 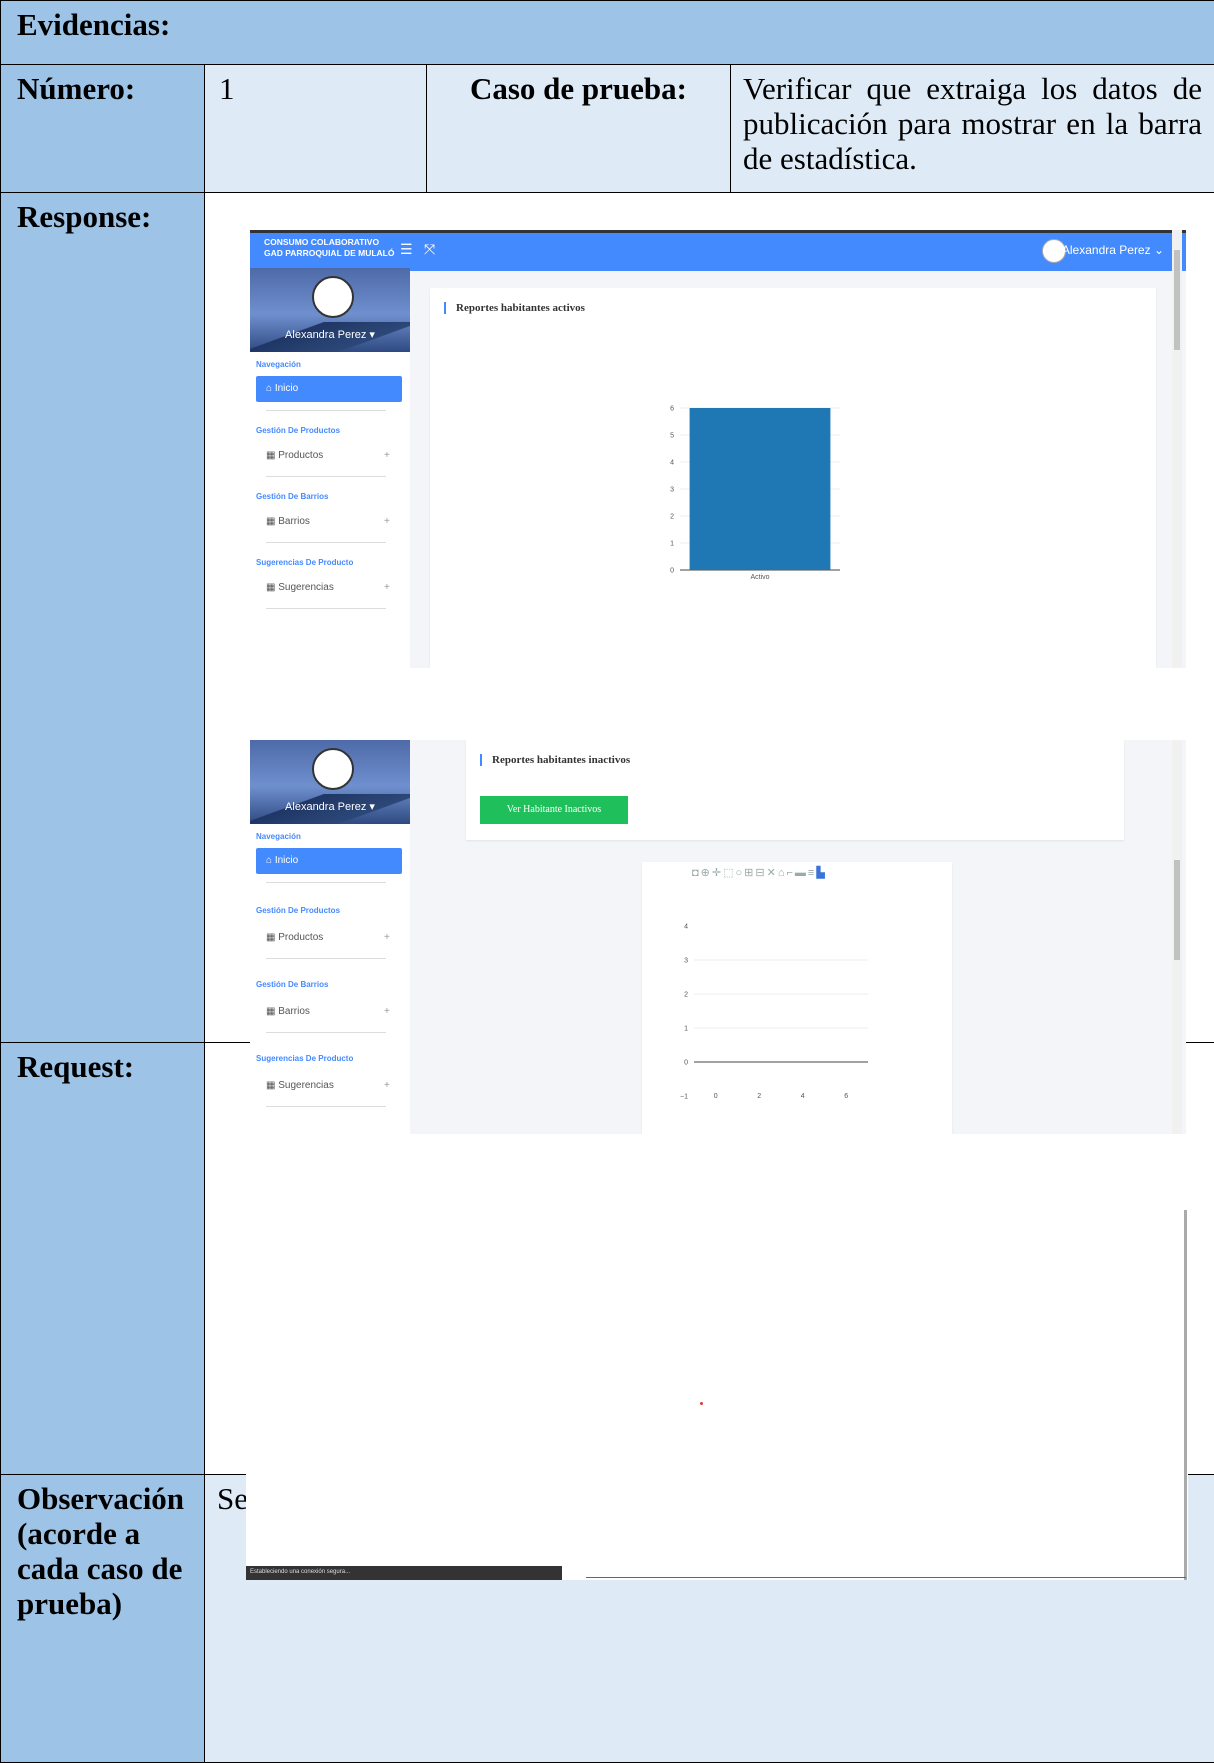 What do you see at coordinates (749, 873) in the screenshot?
I see `zoom-in-icon: ⊞` at bounding box center [749, 873].